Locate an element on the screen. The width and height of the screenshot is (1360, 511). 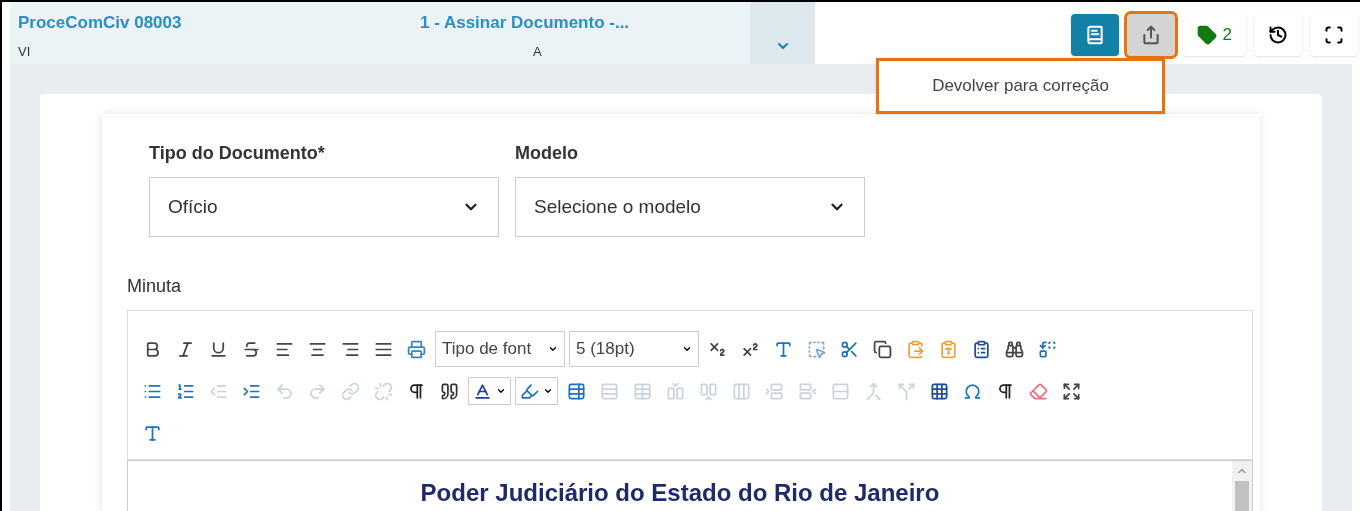
highlighter-icon is located at coordinates (529, 391).